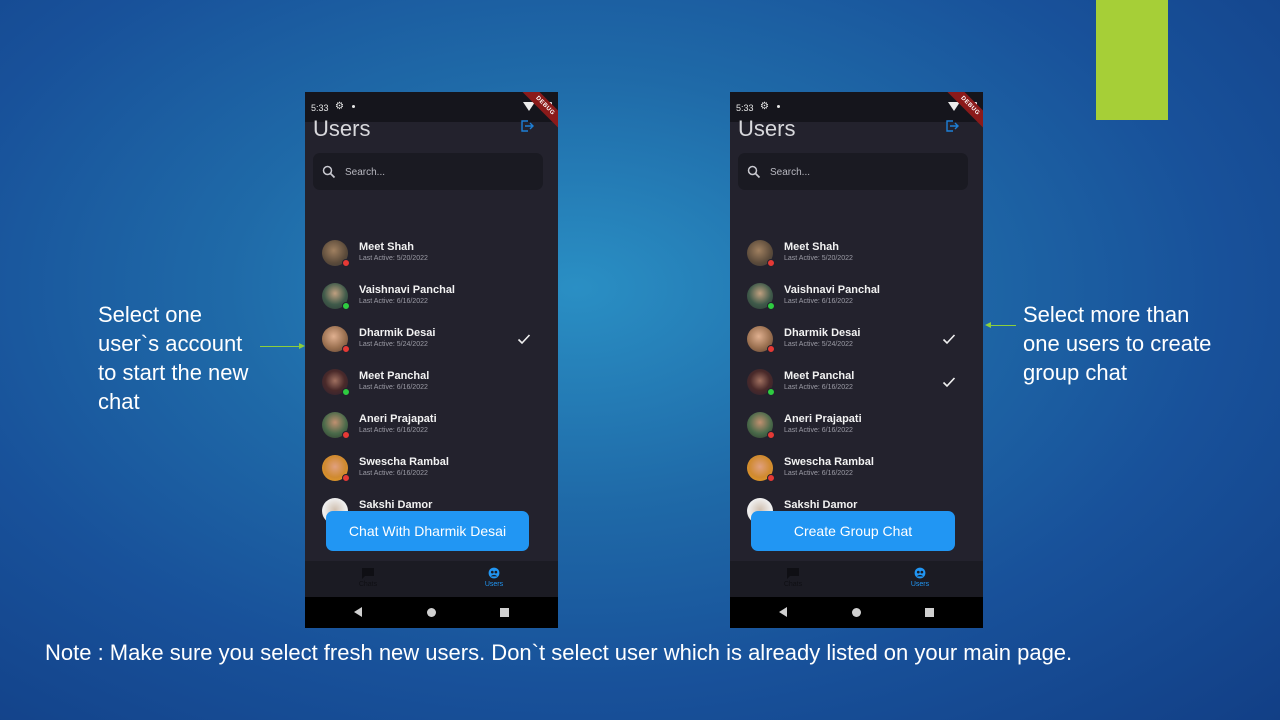  Describe the element at coordinates (1132, 60) in the screenshot. I see `accent-rectangle` at that location.